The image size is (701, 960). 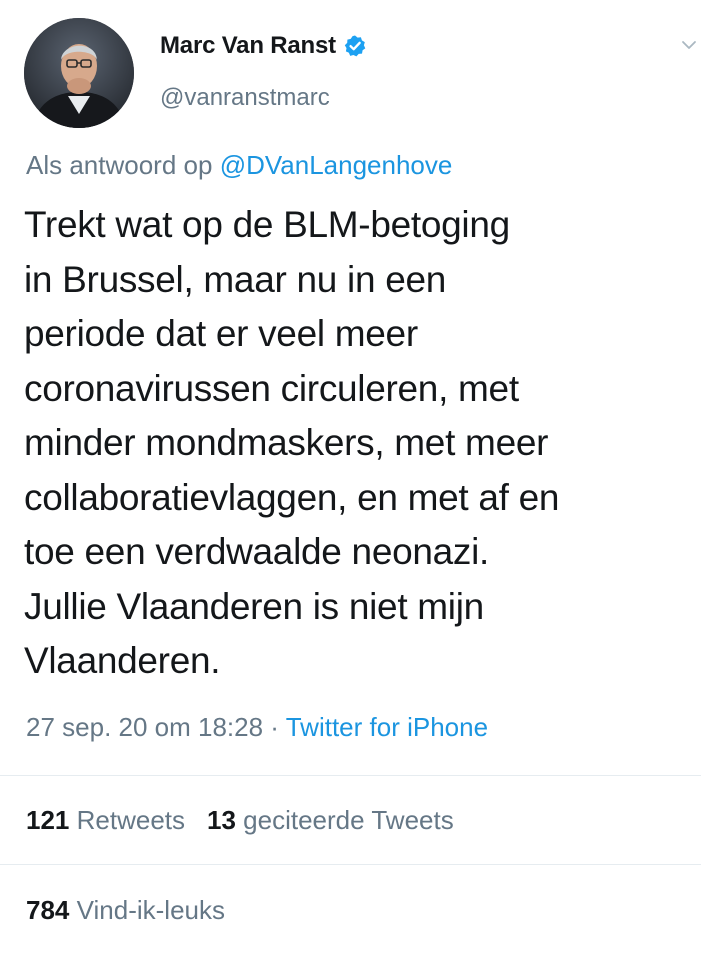 I want to click on retweets-label: Retweets, so click(x=131, y=820).